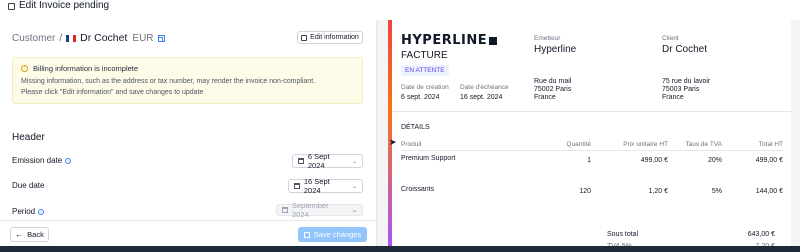  I want to click on emission-date-picker: 6 Sept 2024 ⌄, so click(327, 161).